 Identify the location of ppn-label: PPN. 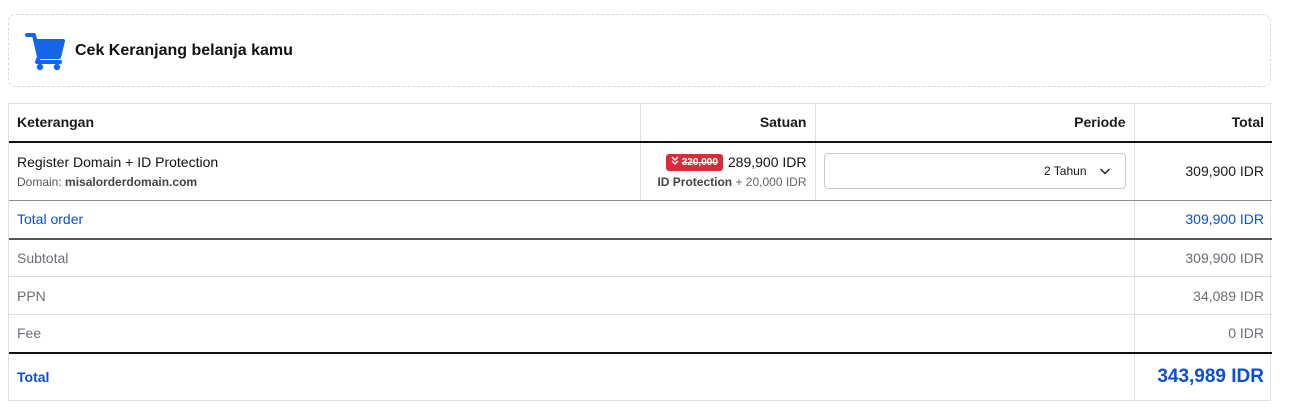
(572, 295).